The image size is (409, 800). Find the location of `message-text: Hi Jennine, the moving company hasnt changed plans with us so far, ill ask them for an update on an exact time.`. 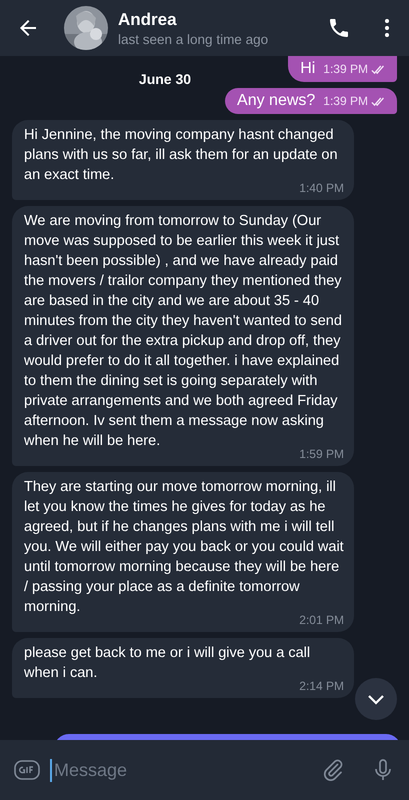

message-text: Hi Jennine, the moving company hasnt changed plans with us so far, ill ask them for an update on an exact time. is located at coordinates (181, 155).